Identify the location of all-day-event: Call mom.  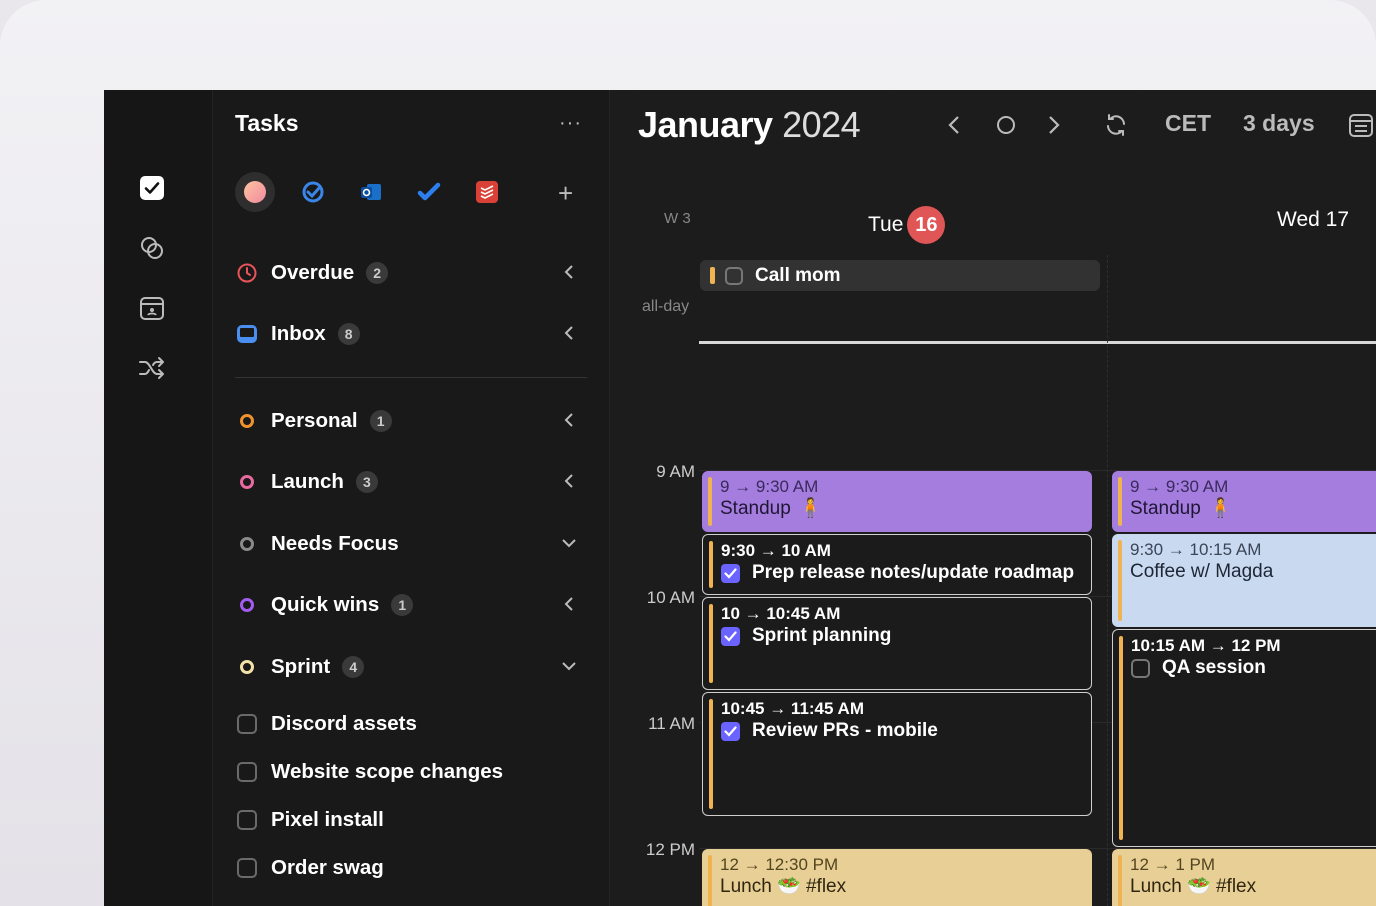
(900, 275).